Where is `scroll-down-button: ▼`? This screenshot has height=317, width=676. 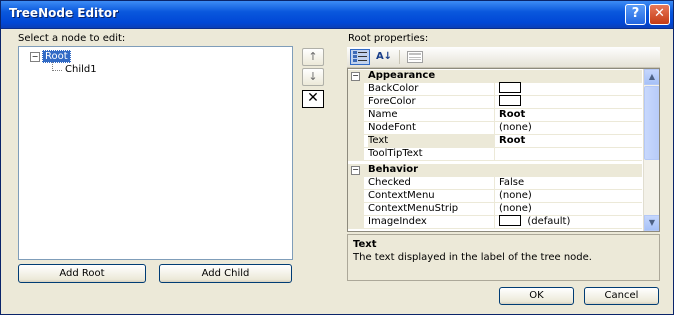
scroll-down-button: ▼ is located at coordinates (651, 223).